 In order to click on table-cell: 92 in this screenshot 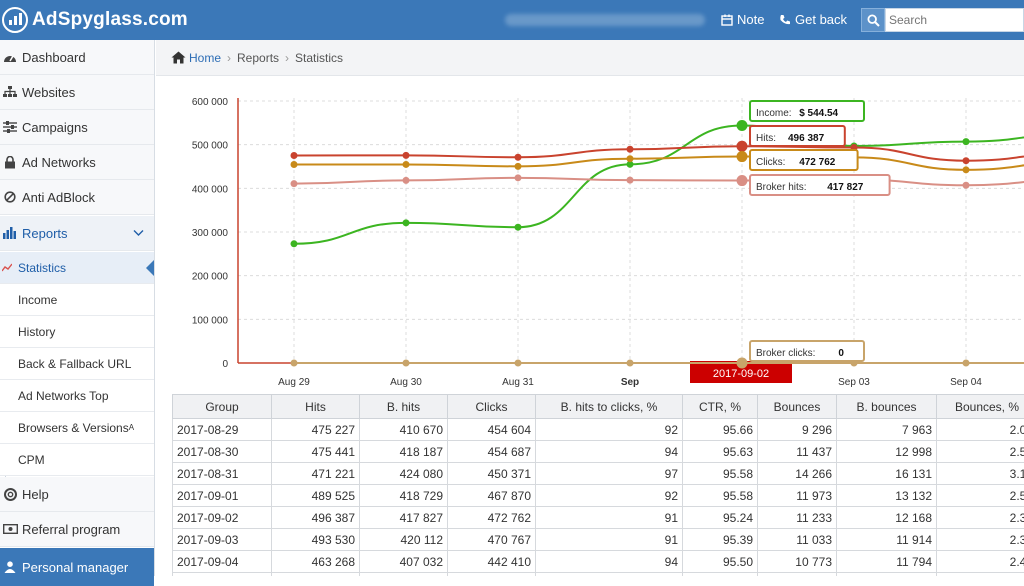, I will do `click(609, 430)`.